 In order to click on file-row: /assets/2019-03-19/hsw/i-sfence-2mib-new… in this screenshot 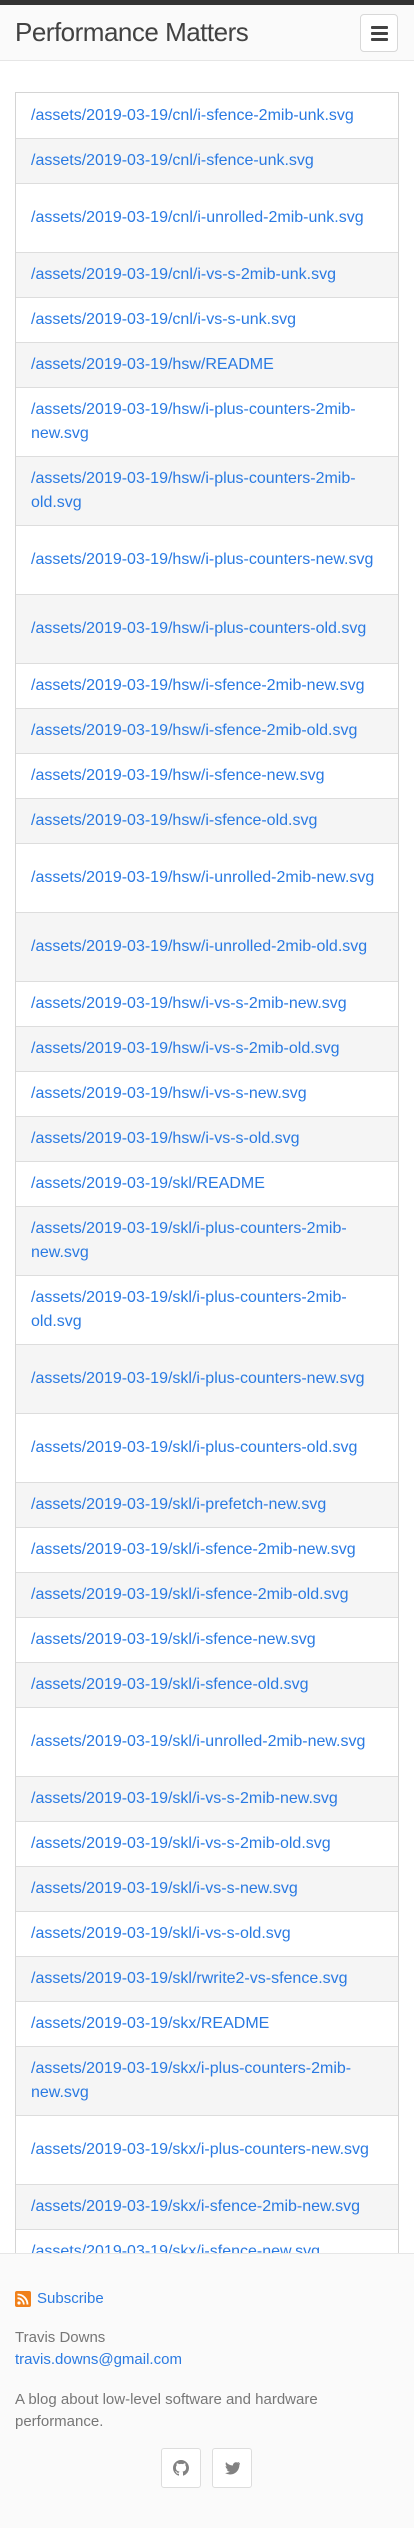, I will do `click(207, 685)`.